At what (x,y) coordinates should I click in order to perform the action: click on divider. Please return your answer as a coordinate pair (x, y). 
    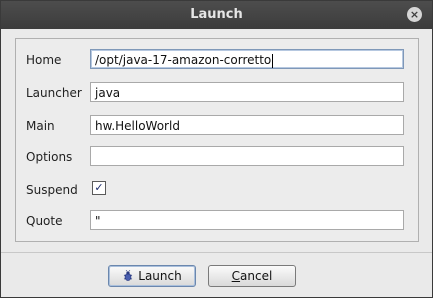
    Looking at the image, I should click on (216, 252).